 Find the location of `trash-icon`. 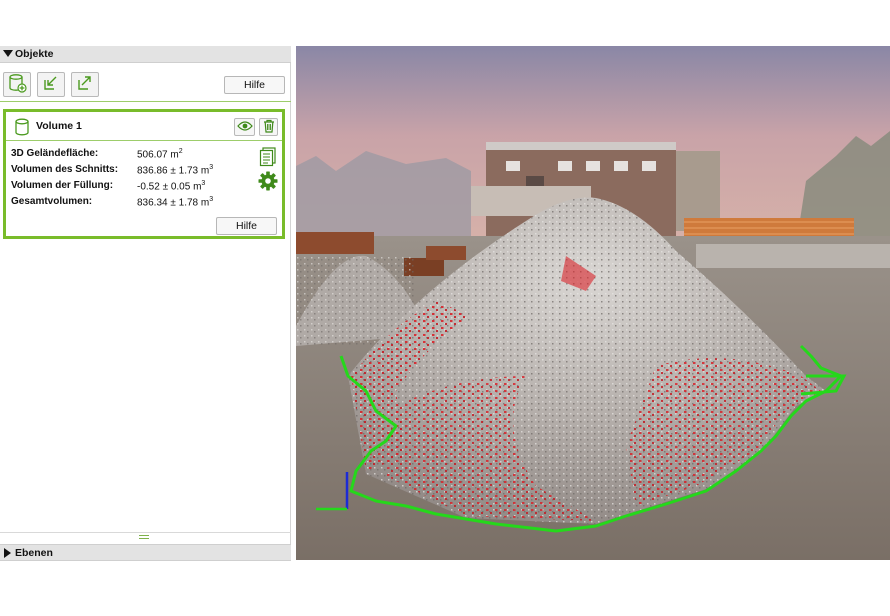

trash-icon is located at coordinates (269, 127).